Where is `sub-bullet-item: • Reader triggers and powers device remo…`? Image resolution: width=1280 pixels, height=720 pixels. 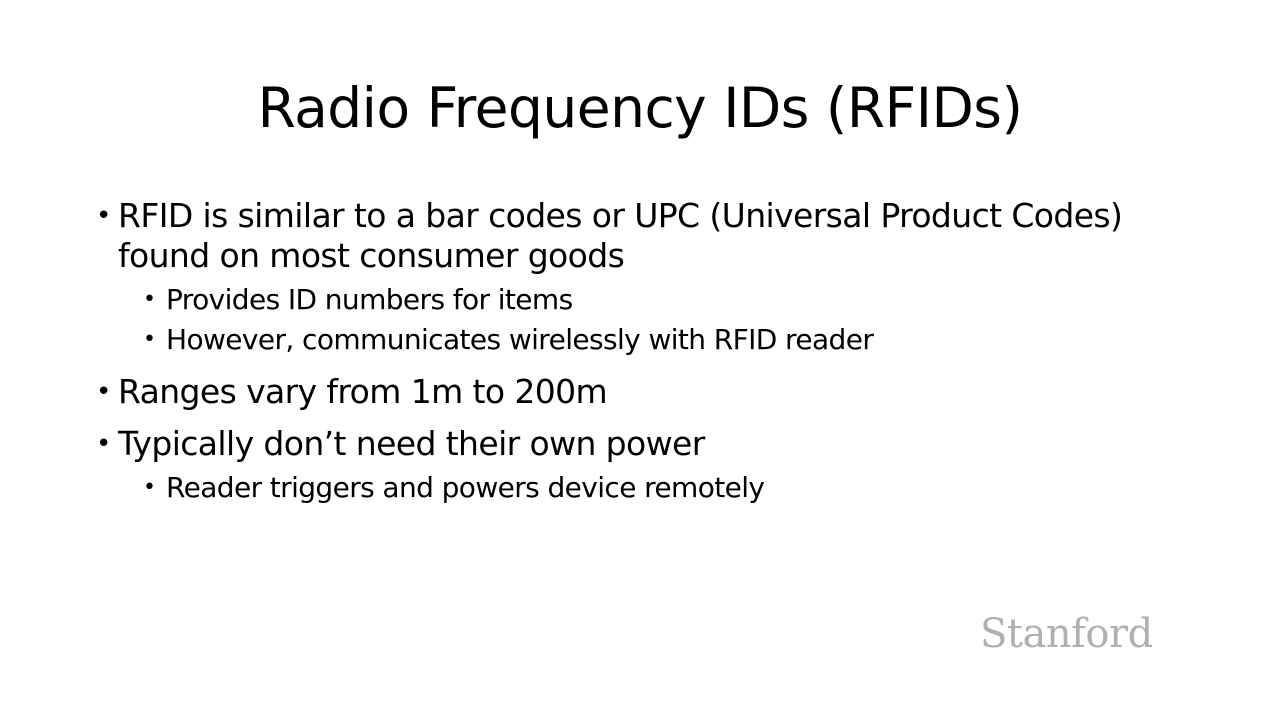
sub-bullet-item: • Reader triggers and powers device remo… is located at coordinates (662, 488).